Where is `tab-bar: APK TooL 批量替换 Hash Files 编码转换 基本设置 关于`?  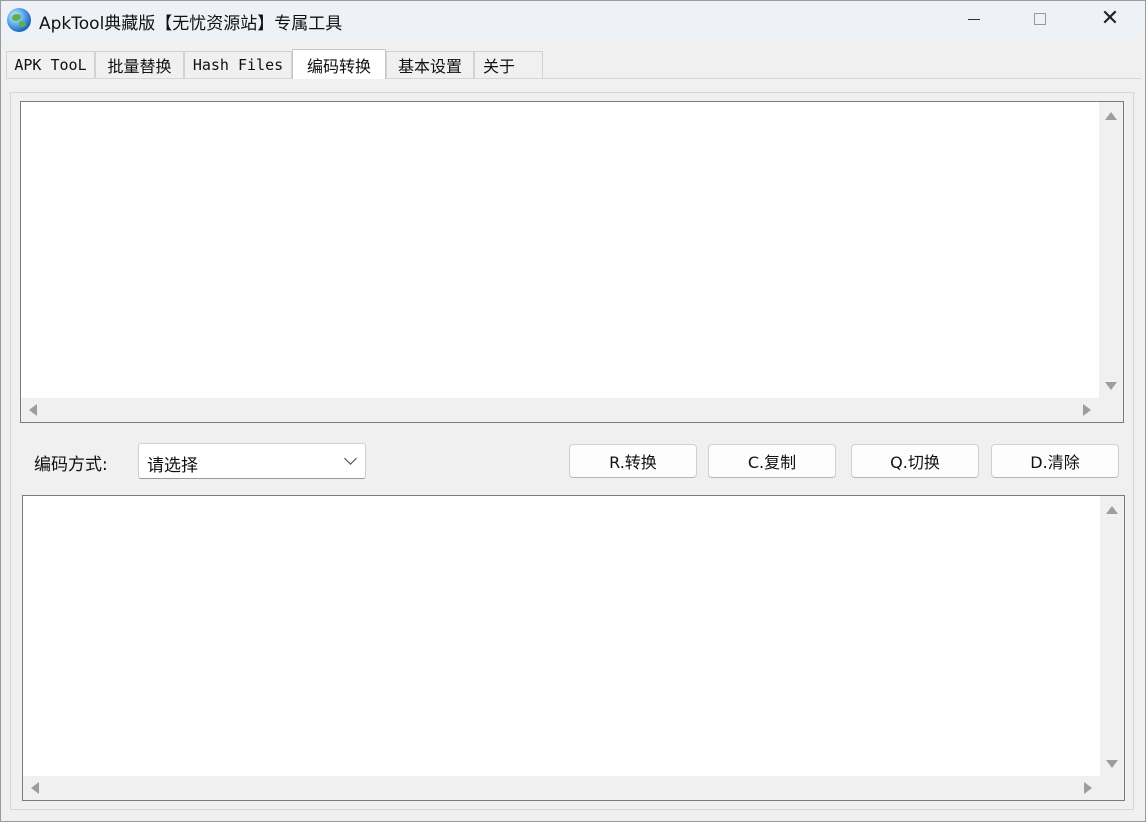 tab-bar: APK TooL 批量替换 Hash Files 编码转换 基本设置 关于 is located at coordinates (276, 64).